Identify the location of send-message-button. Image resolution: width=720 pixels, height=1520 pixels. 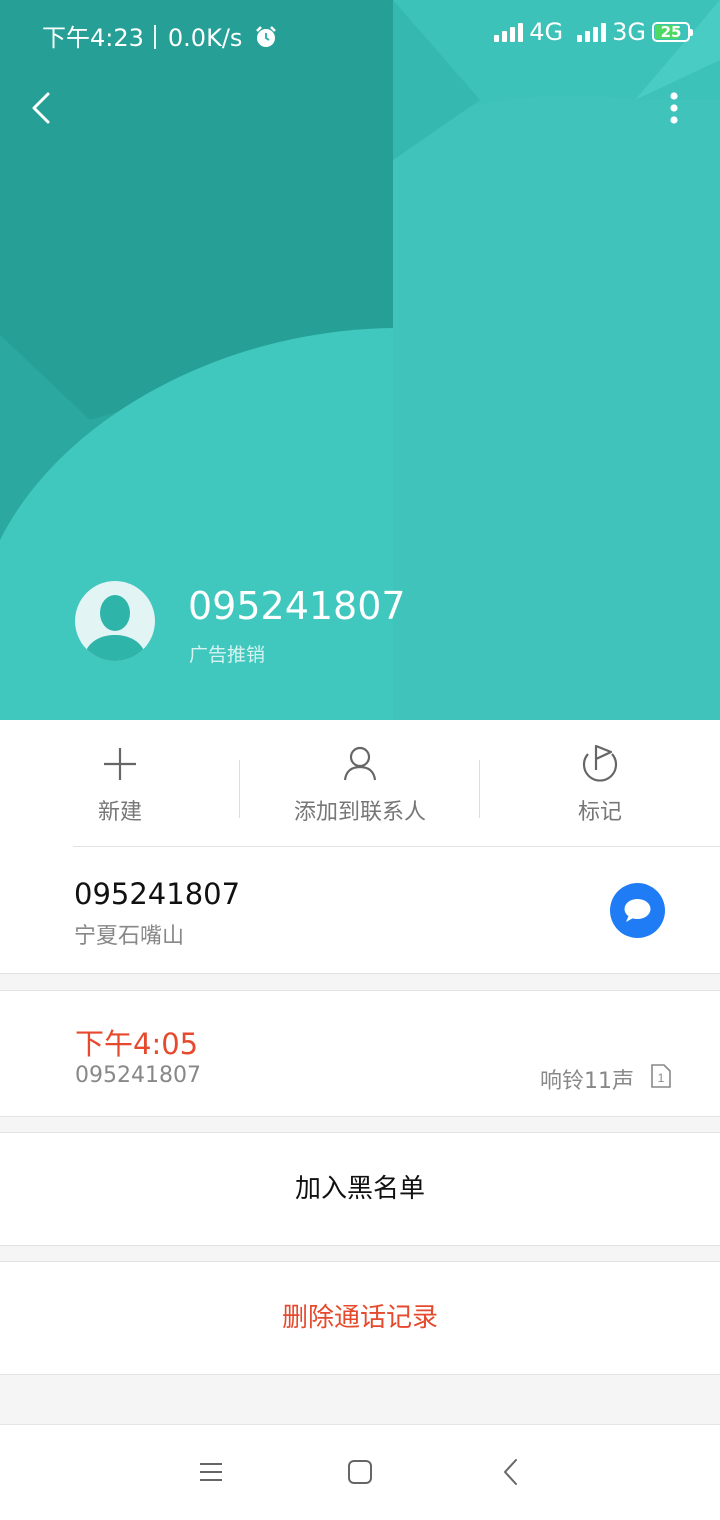
(637, 910).